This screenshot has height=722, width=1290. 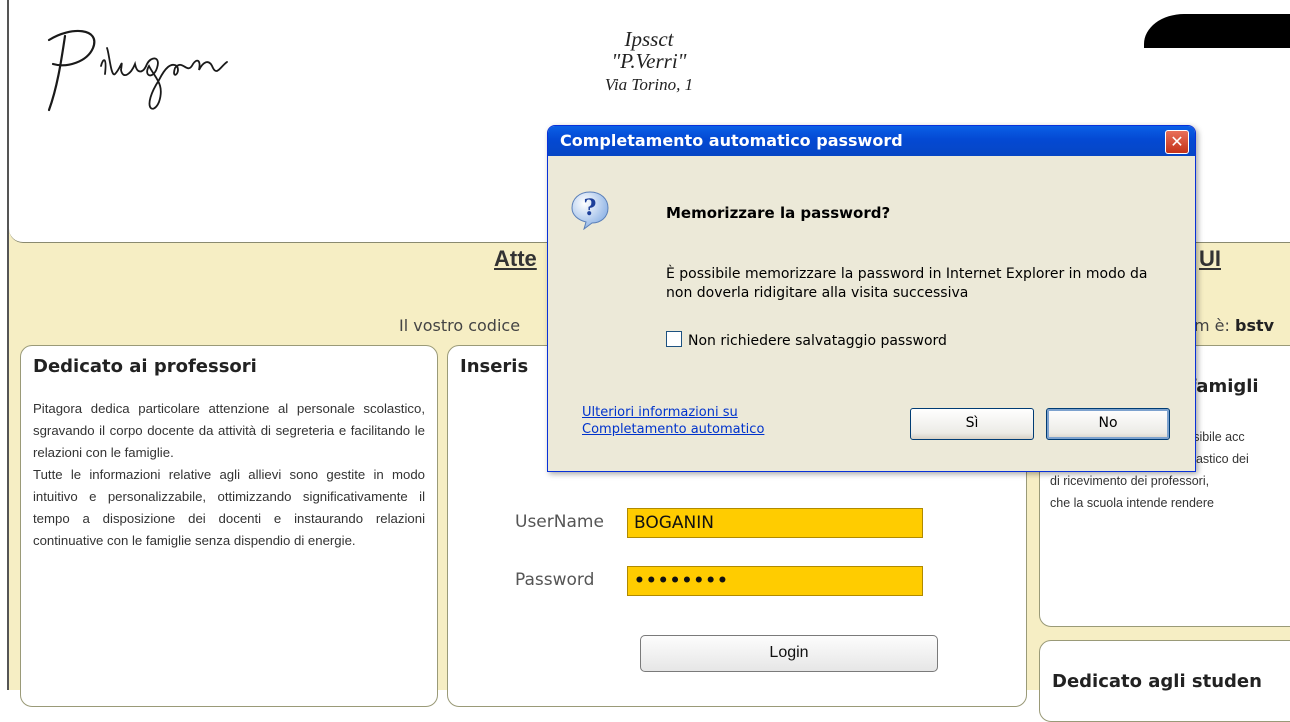 What do you see at coordinates (137, 70) in the screenshot?
I see `pitagora-logo` at bounding box center [137, 70].